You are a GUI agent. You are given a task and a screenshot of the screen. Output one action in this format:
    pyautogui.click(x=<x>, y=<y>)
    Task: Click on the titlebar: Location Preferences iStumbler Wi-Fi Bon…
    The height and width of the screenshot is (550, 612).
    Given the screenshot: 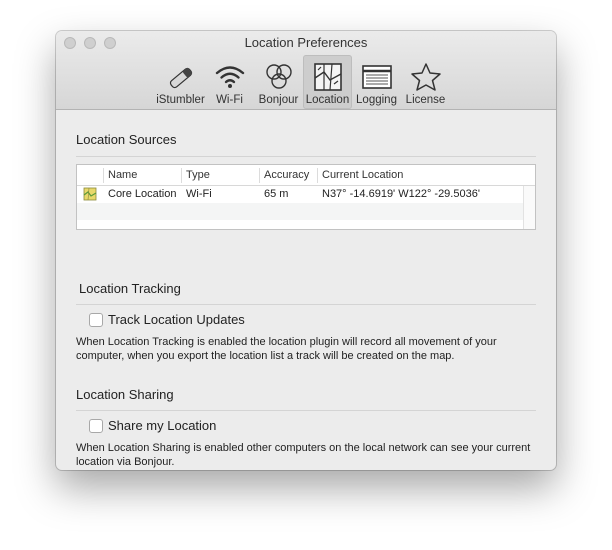 What is the action you would take?
    pyautogui.click(x=306, y=70)
    